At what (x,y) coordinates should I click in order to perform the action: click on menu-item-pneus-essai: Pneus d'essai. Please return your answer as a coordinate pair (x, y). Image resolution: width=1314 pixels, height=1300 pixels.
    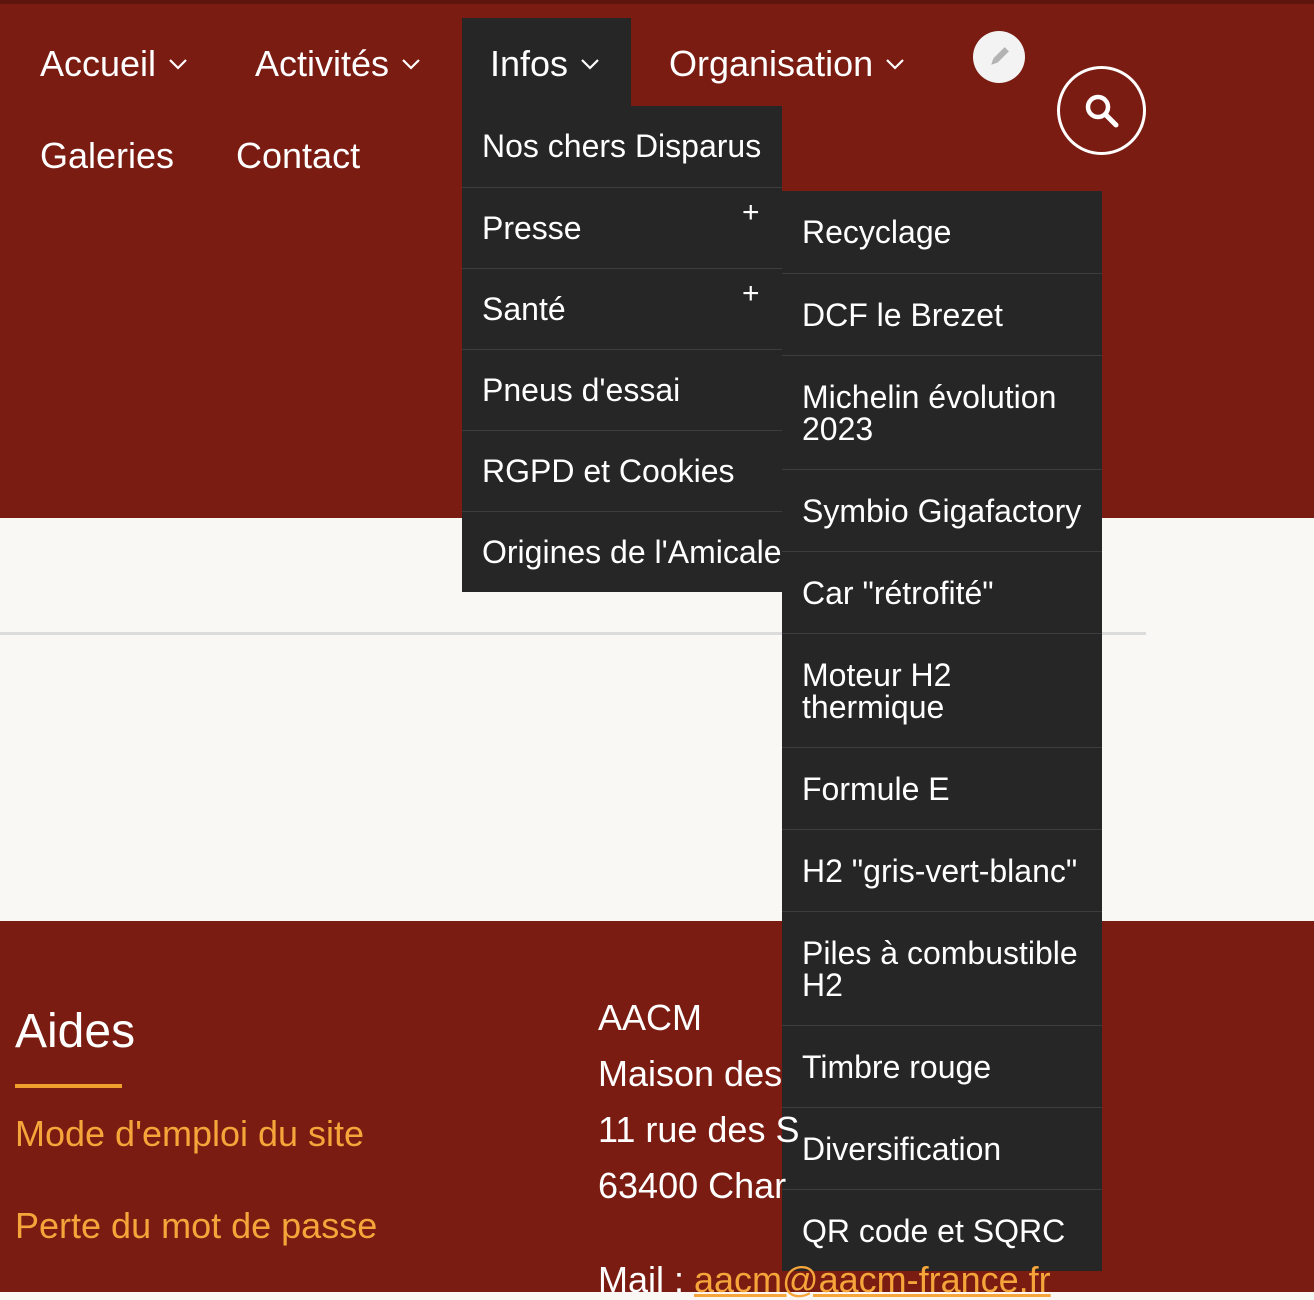
    Looking at the image, I should click on (622, 389).